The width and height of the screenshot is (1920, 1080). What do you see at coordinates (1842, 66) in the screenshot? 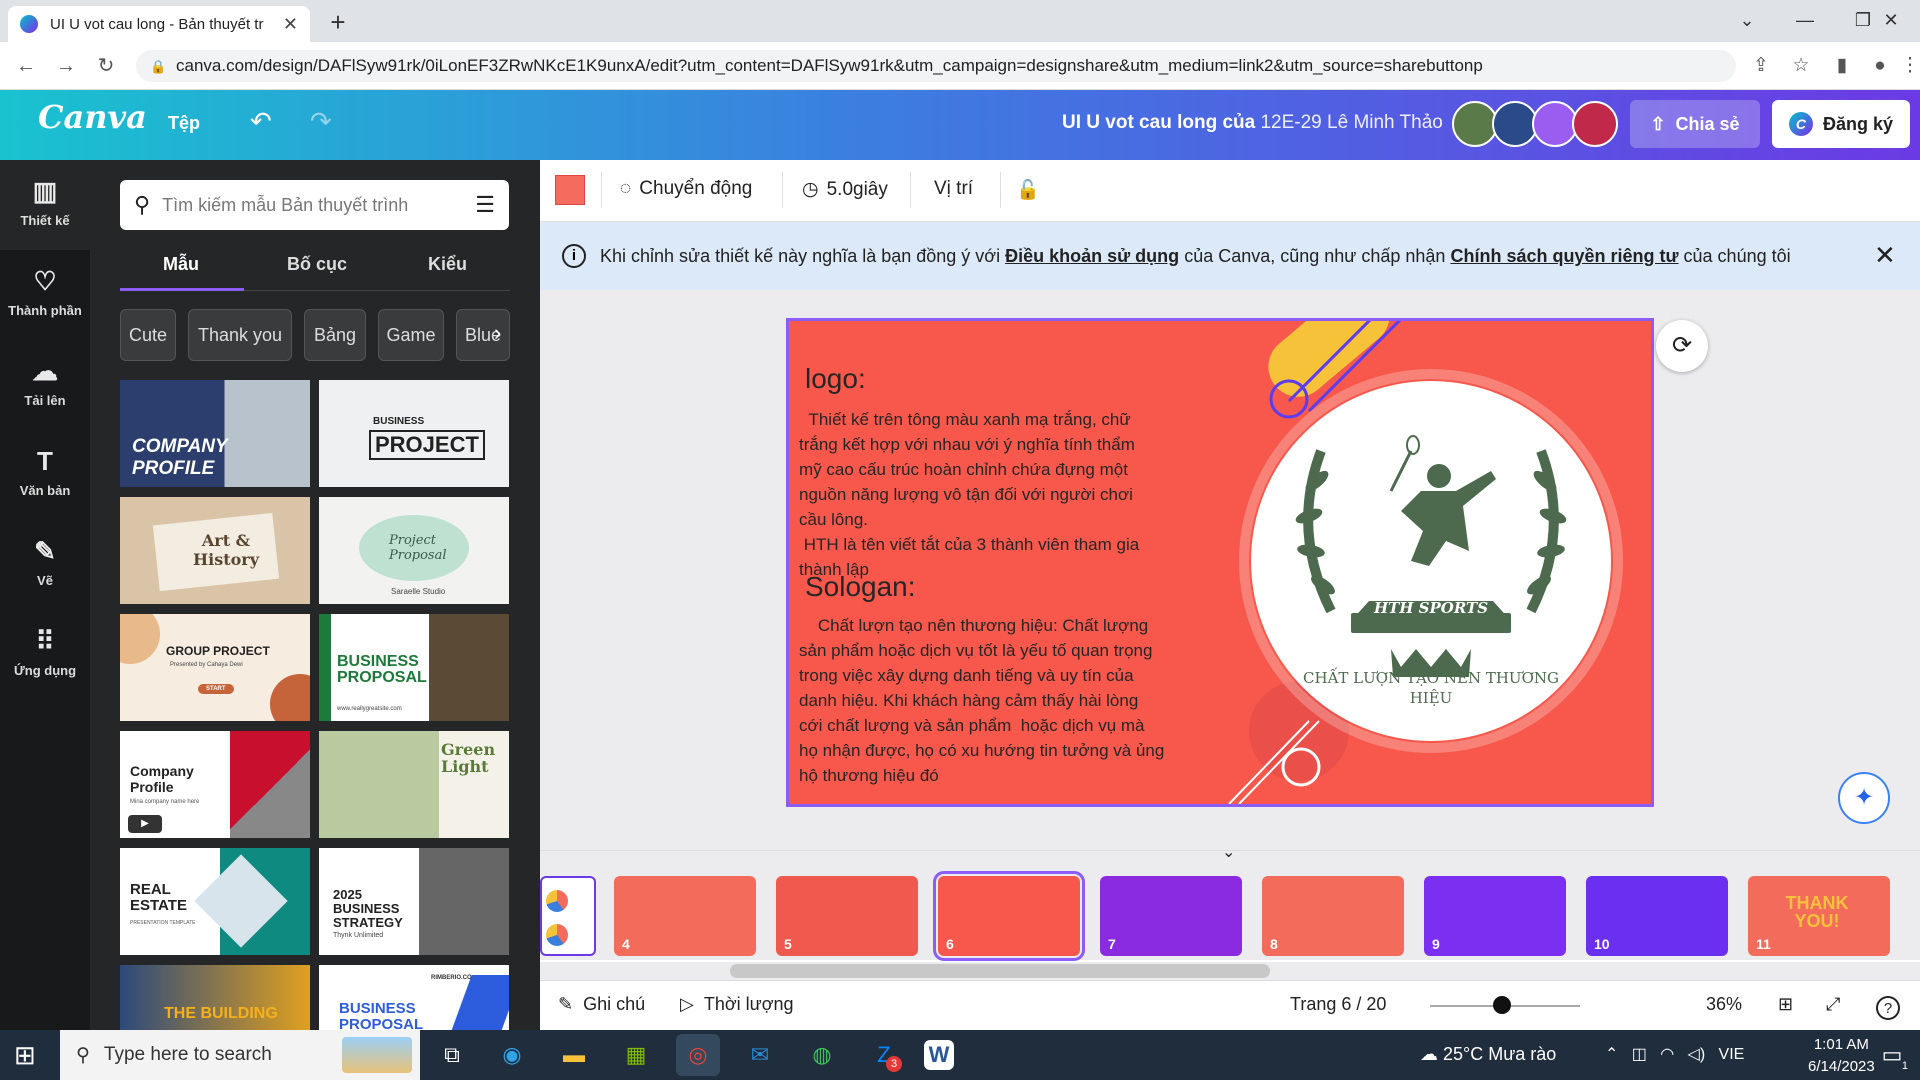
I see `side-panel-icon: ▮` at bounding box center [1842, 66].